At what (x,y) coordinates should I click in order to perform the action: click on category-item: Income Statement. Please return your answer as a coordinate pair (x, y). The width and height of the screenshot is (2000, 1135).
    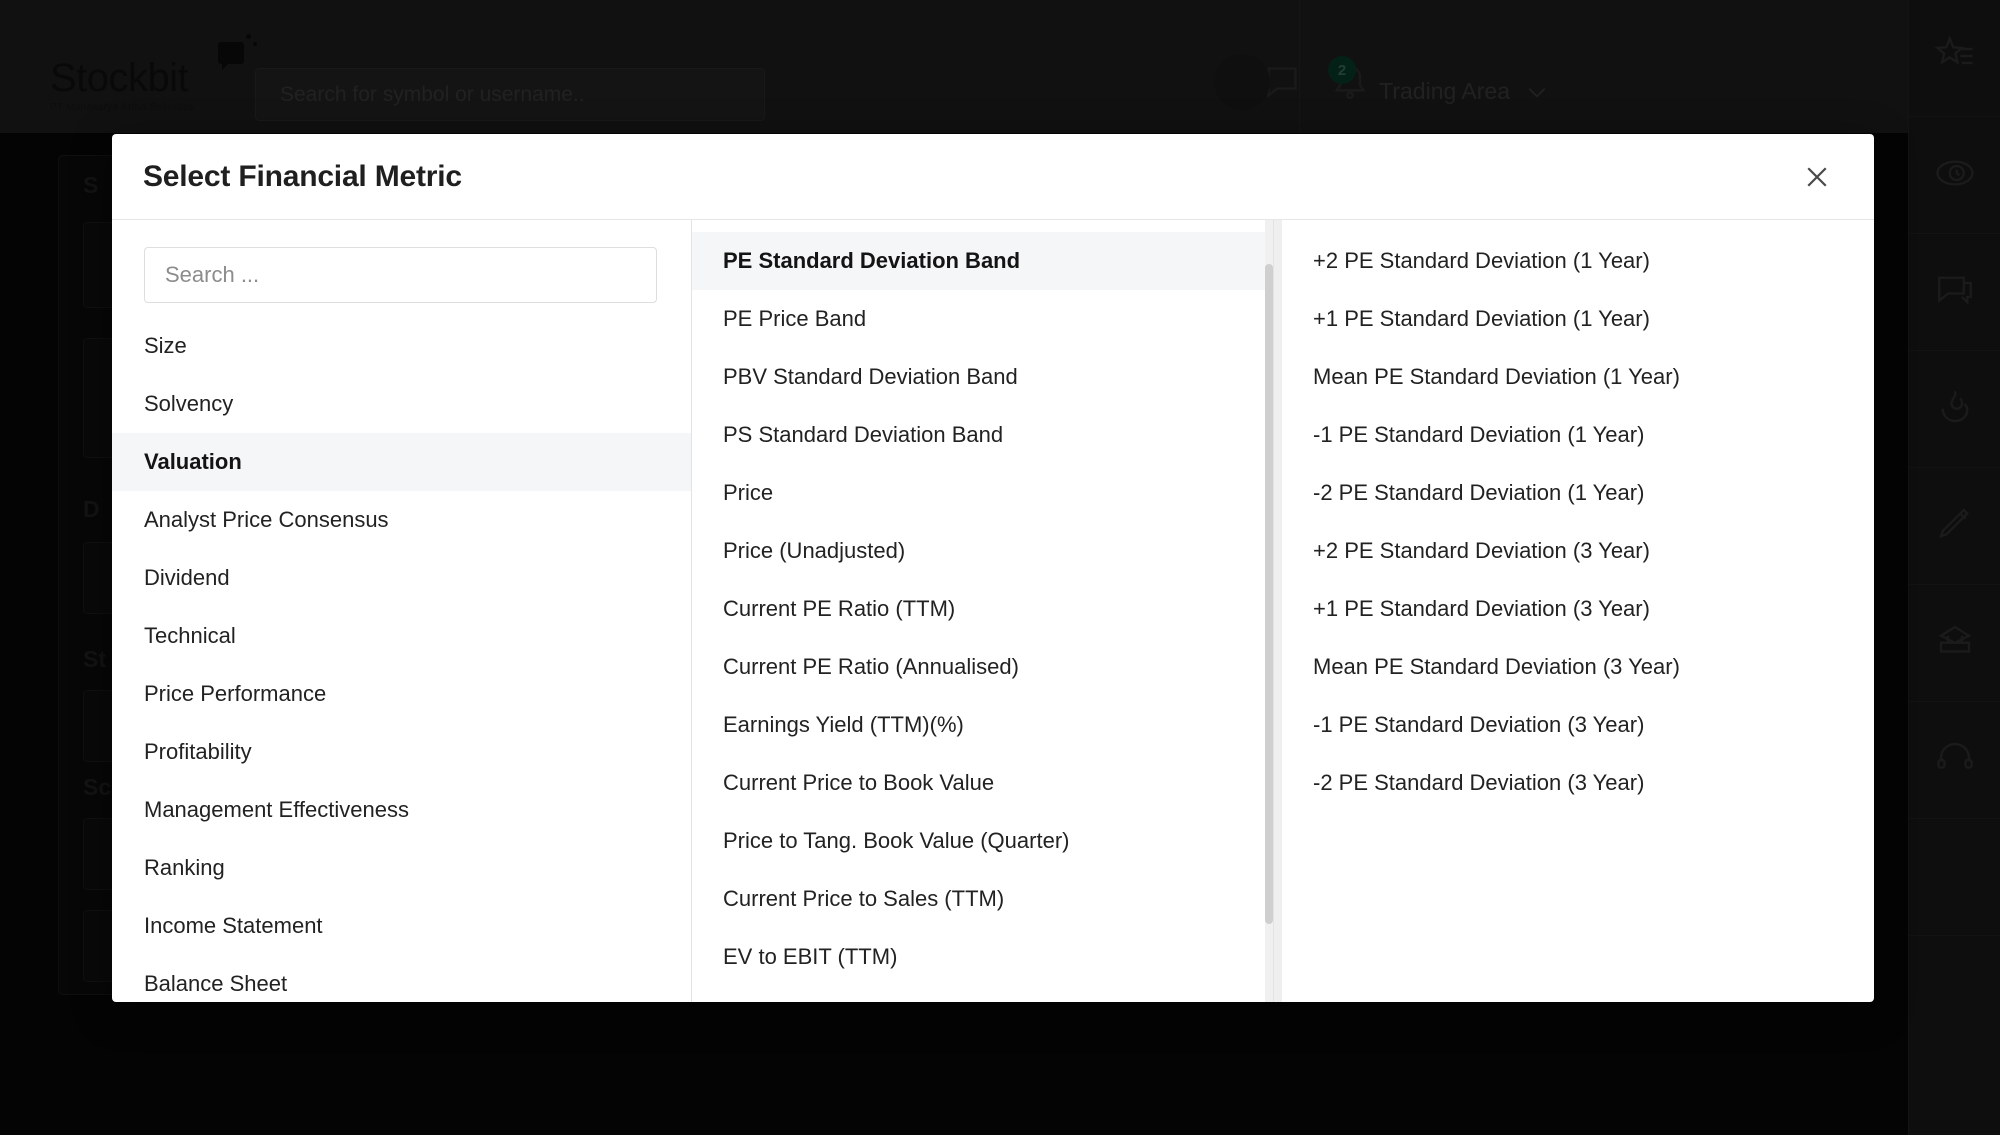
    Looking at the image, I should click on (401, 926).